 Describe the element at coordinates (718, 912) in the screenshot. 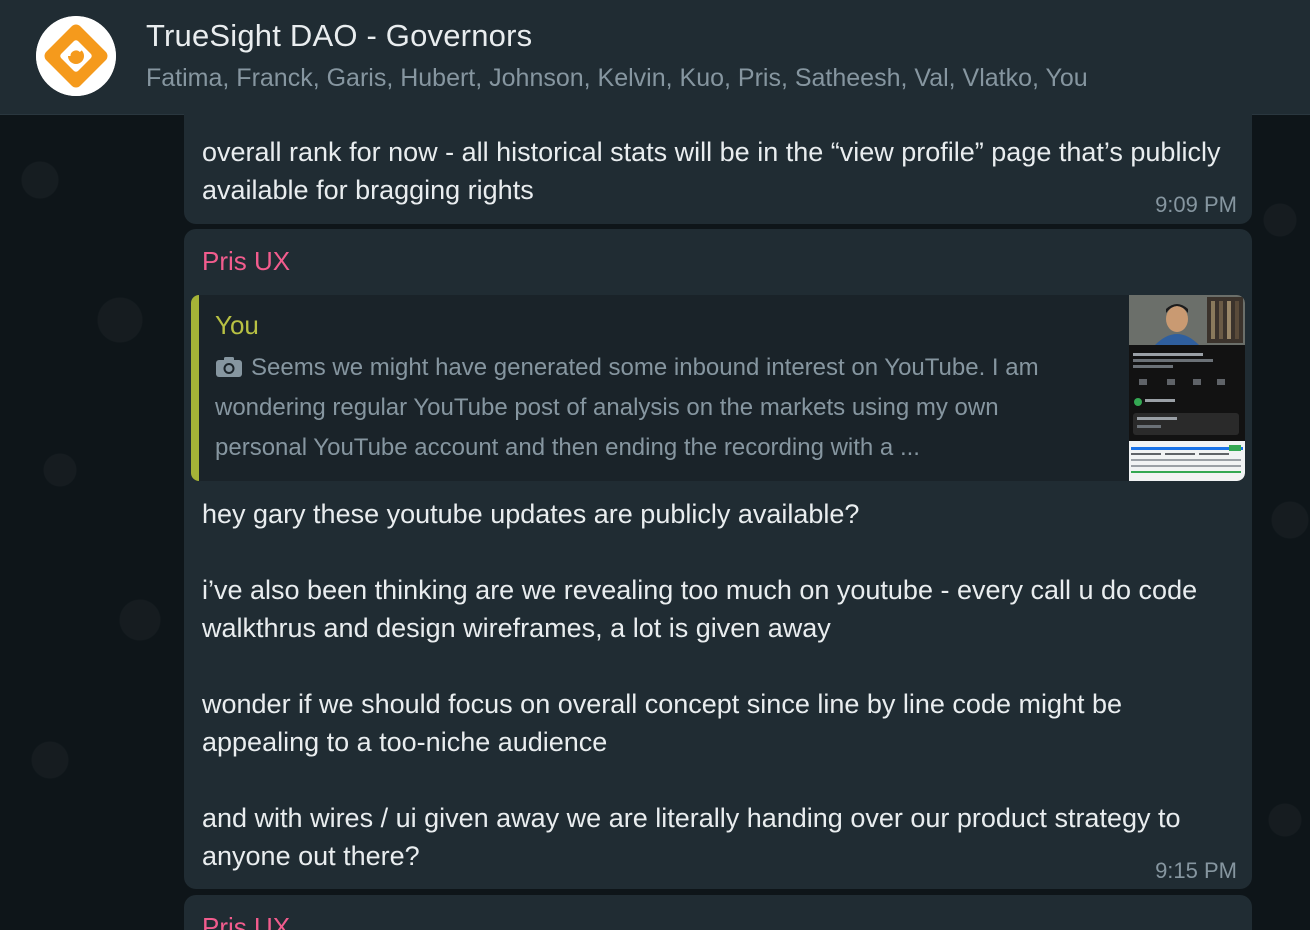

I see `message-bubble: Pris UX` at that location.